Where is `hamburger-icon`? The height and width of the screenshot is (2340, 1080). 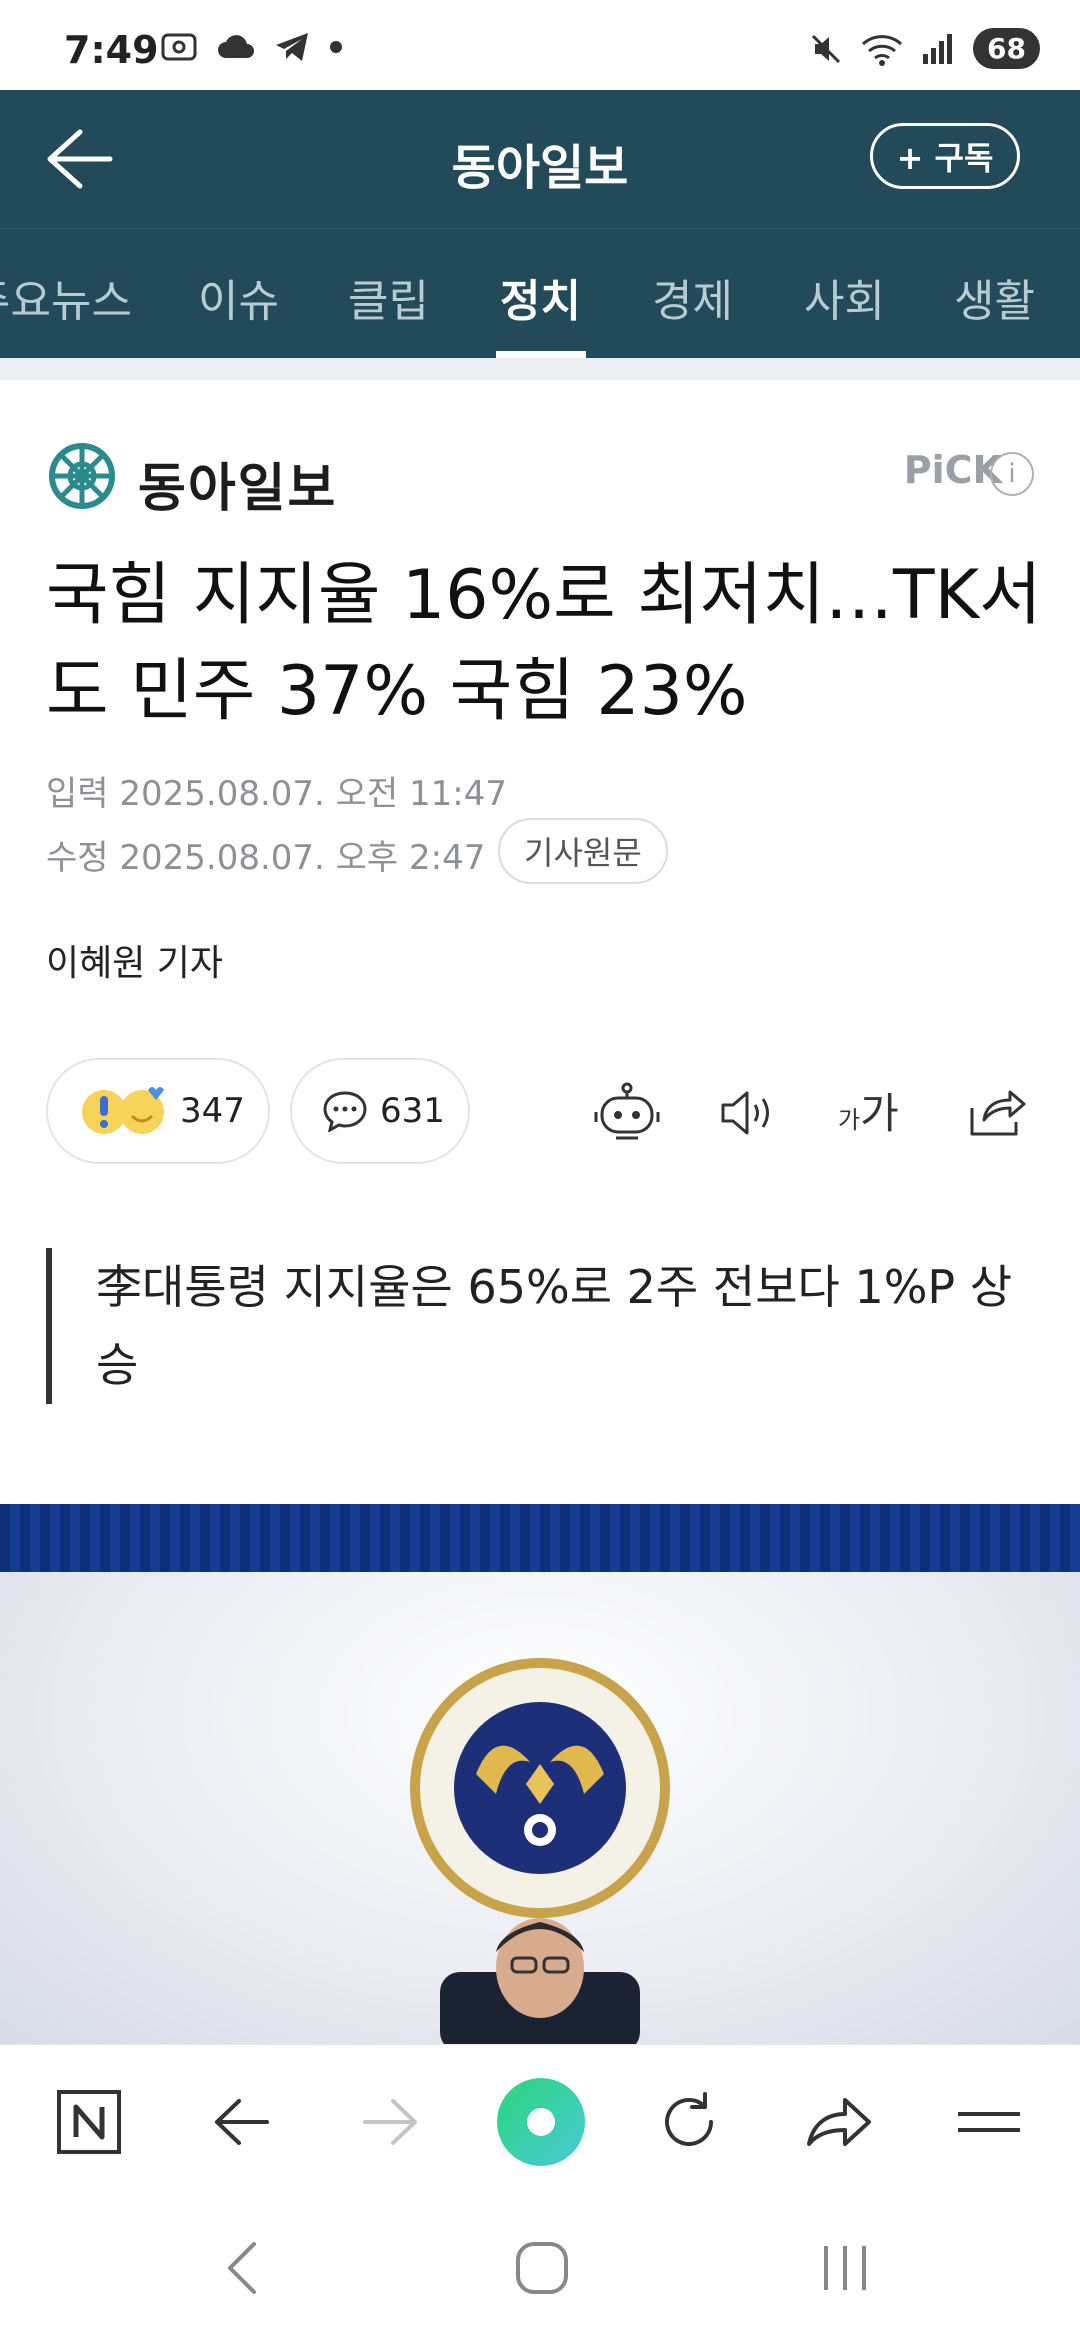
hamburger-icon is located at coordinates (989, 2122).